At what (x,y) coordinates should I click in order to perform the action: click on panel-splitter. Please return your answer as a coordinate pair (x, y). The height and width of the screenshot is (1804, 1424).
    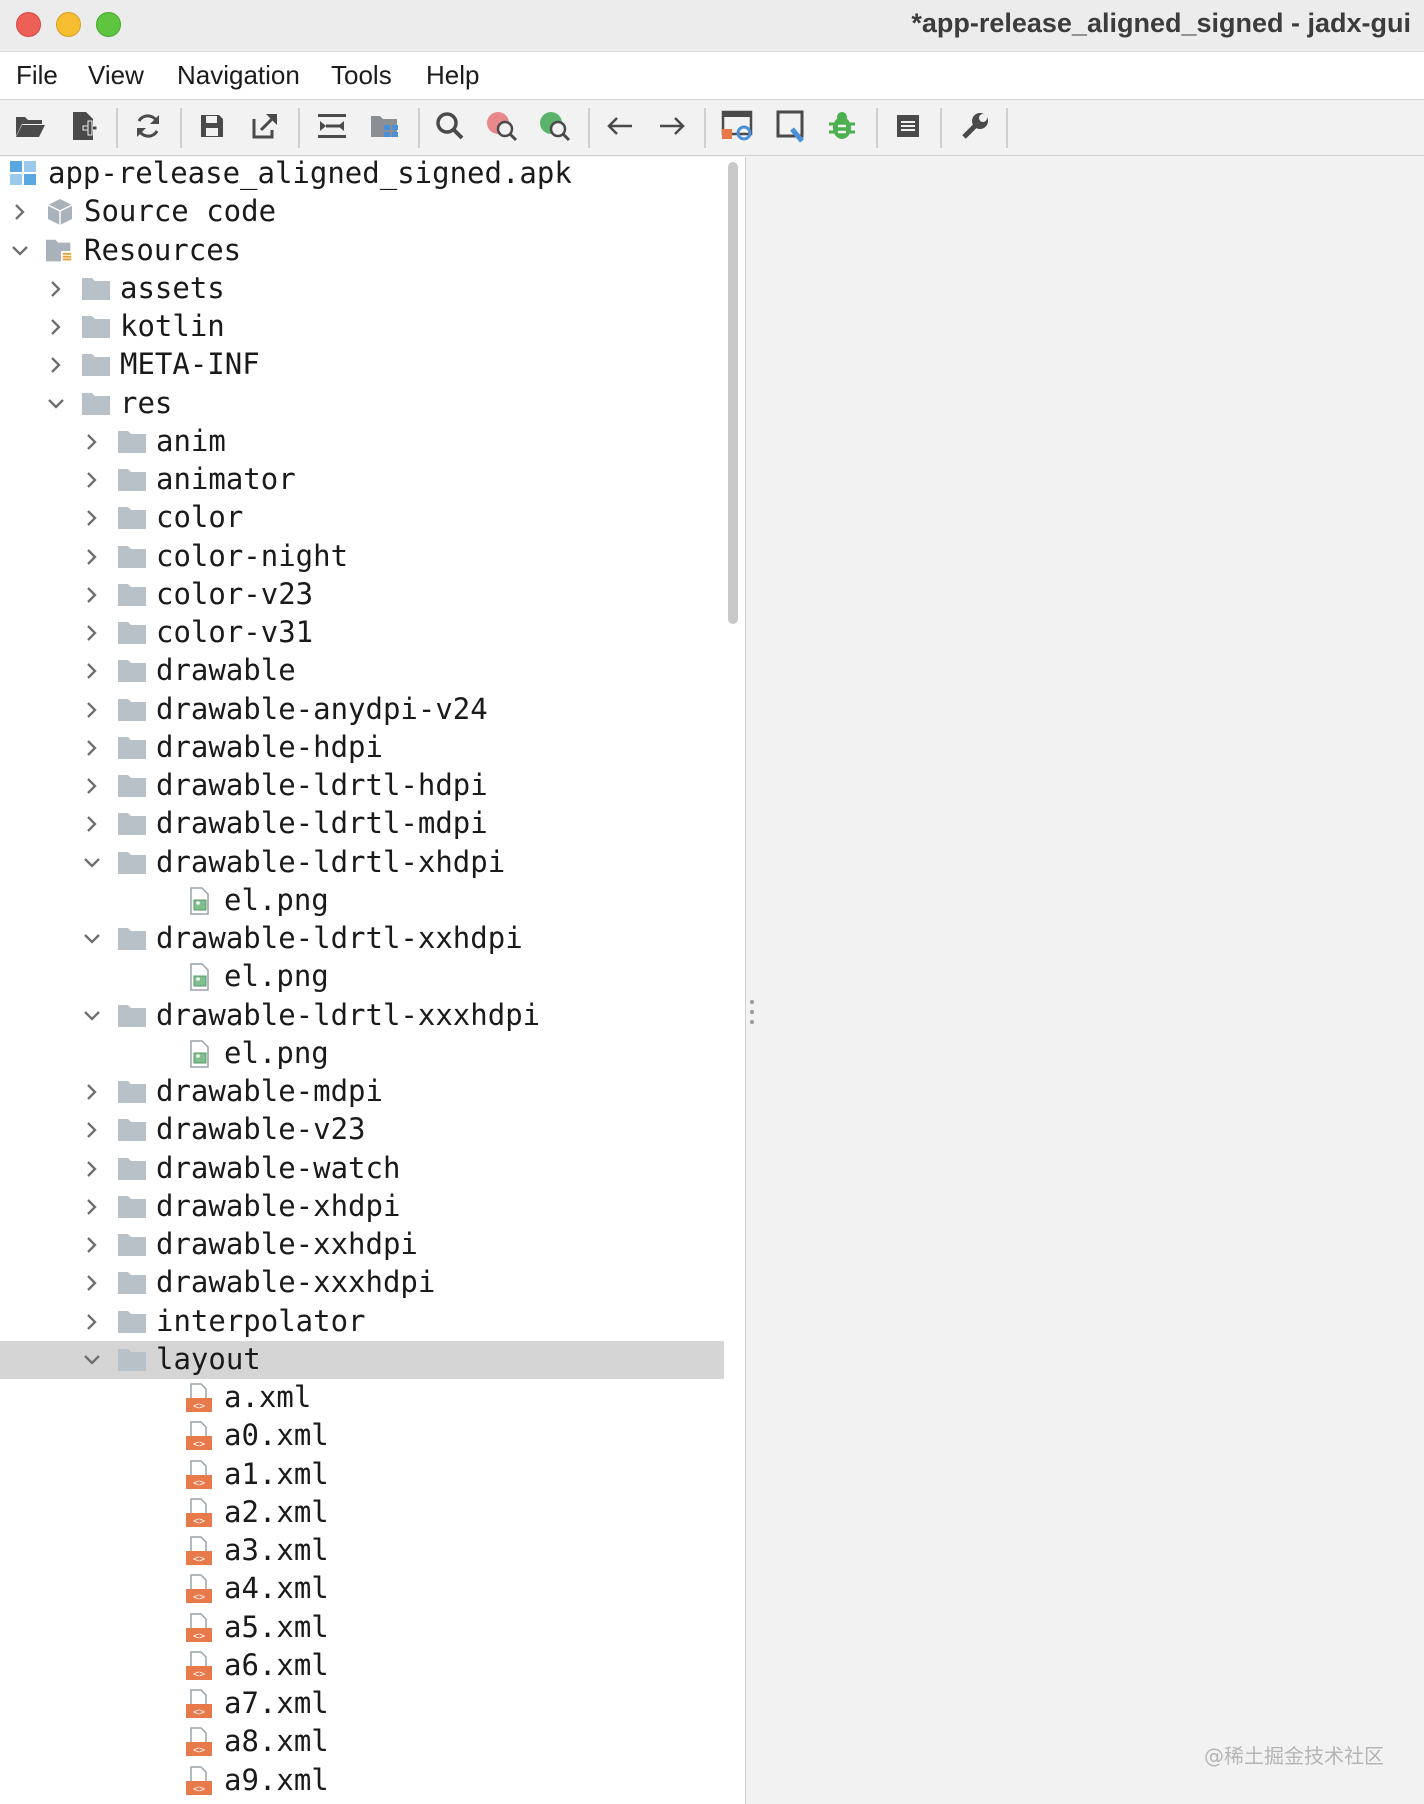
    Looking at the image, I should click on (752, 1016).